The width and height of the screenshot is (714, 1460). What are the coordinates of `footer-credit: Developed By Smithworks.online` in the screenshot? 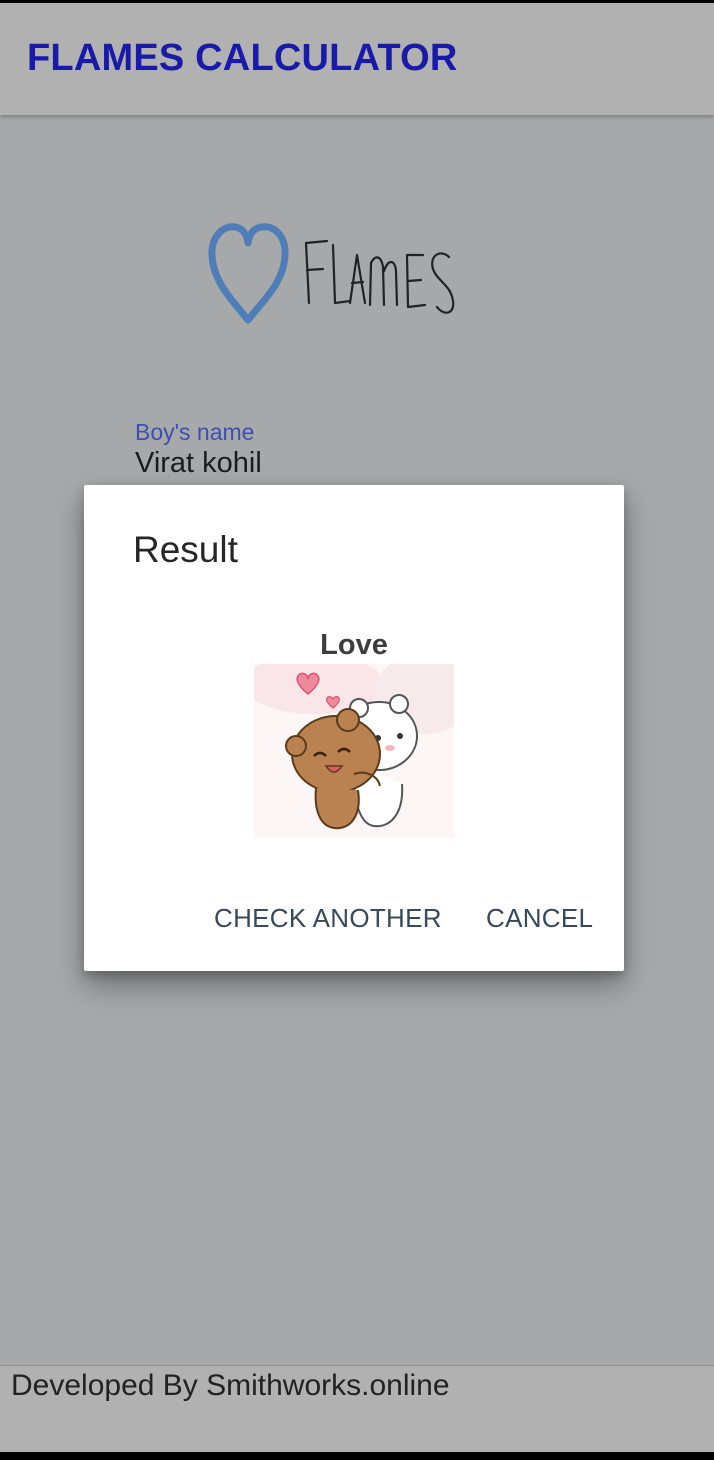 It's located at (230, 1385).